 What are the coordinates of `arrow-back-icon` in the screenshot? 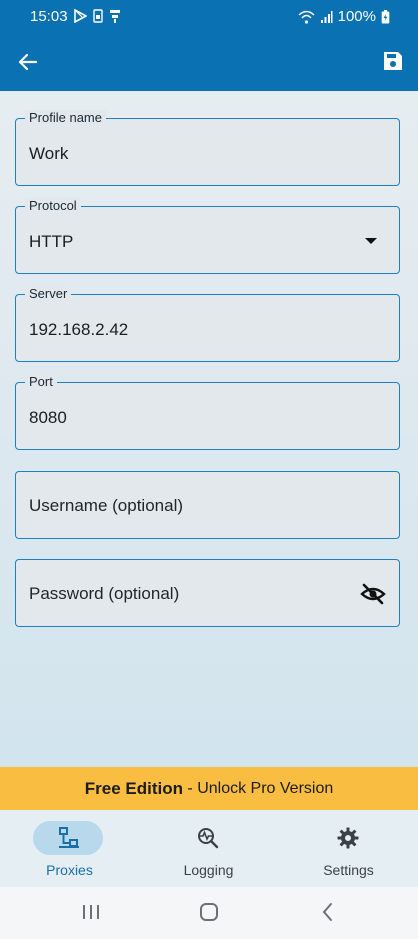 It's located at (28, 62).